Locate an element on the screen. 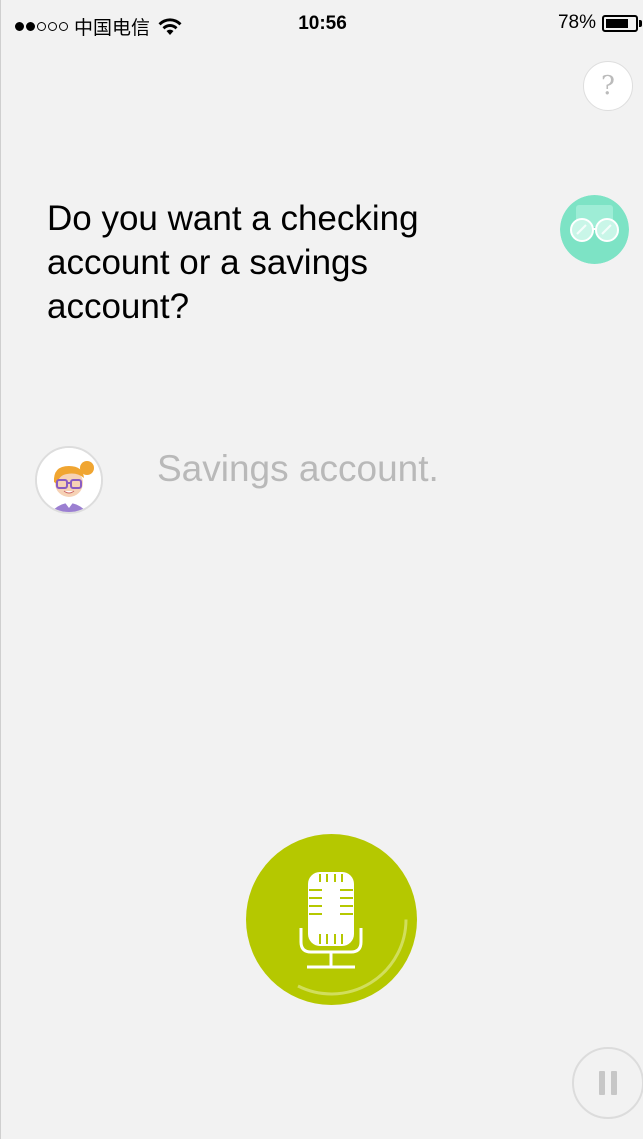 This screenshot has width=643, height=1139. user-avatar is located at coordinates (69, 480).